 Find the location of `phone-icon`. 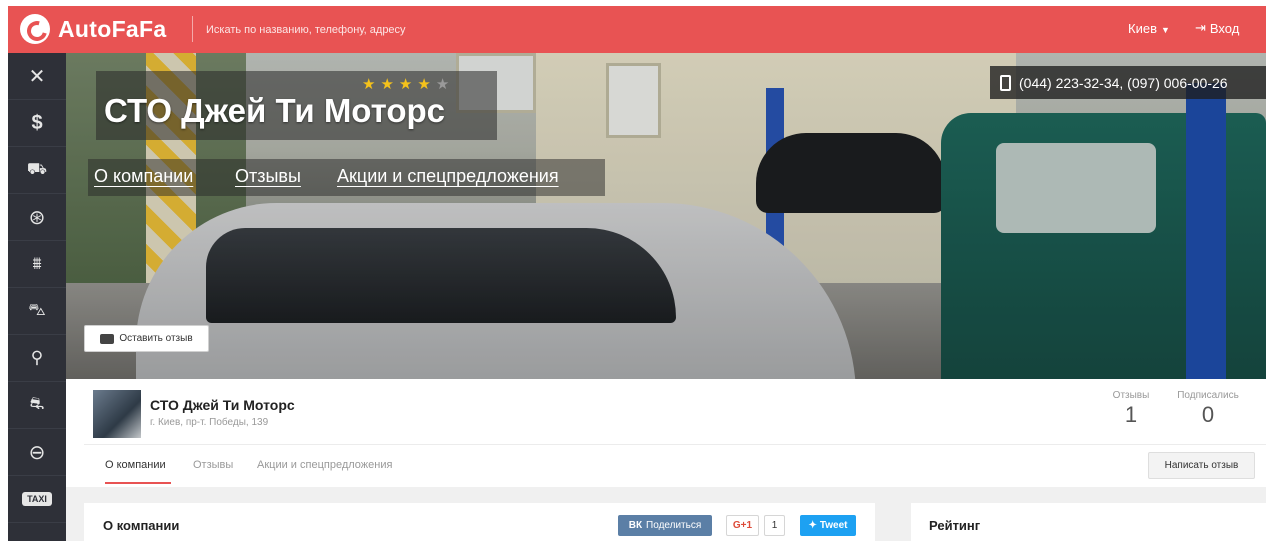

phone-icon is located at coordinates (1005, 82).